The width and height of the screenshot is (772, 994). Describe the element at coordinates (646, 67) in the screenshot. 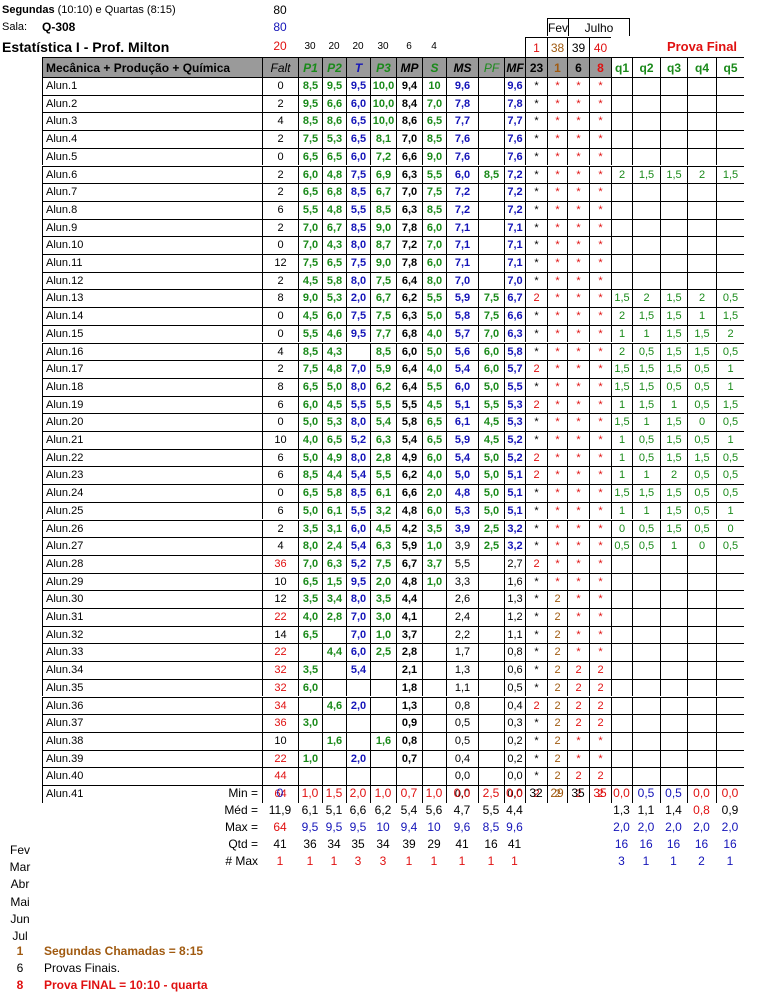

I see `col-header-q2: q2` at that location.